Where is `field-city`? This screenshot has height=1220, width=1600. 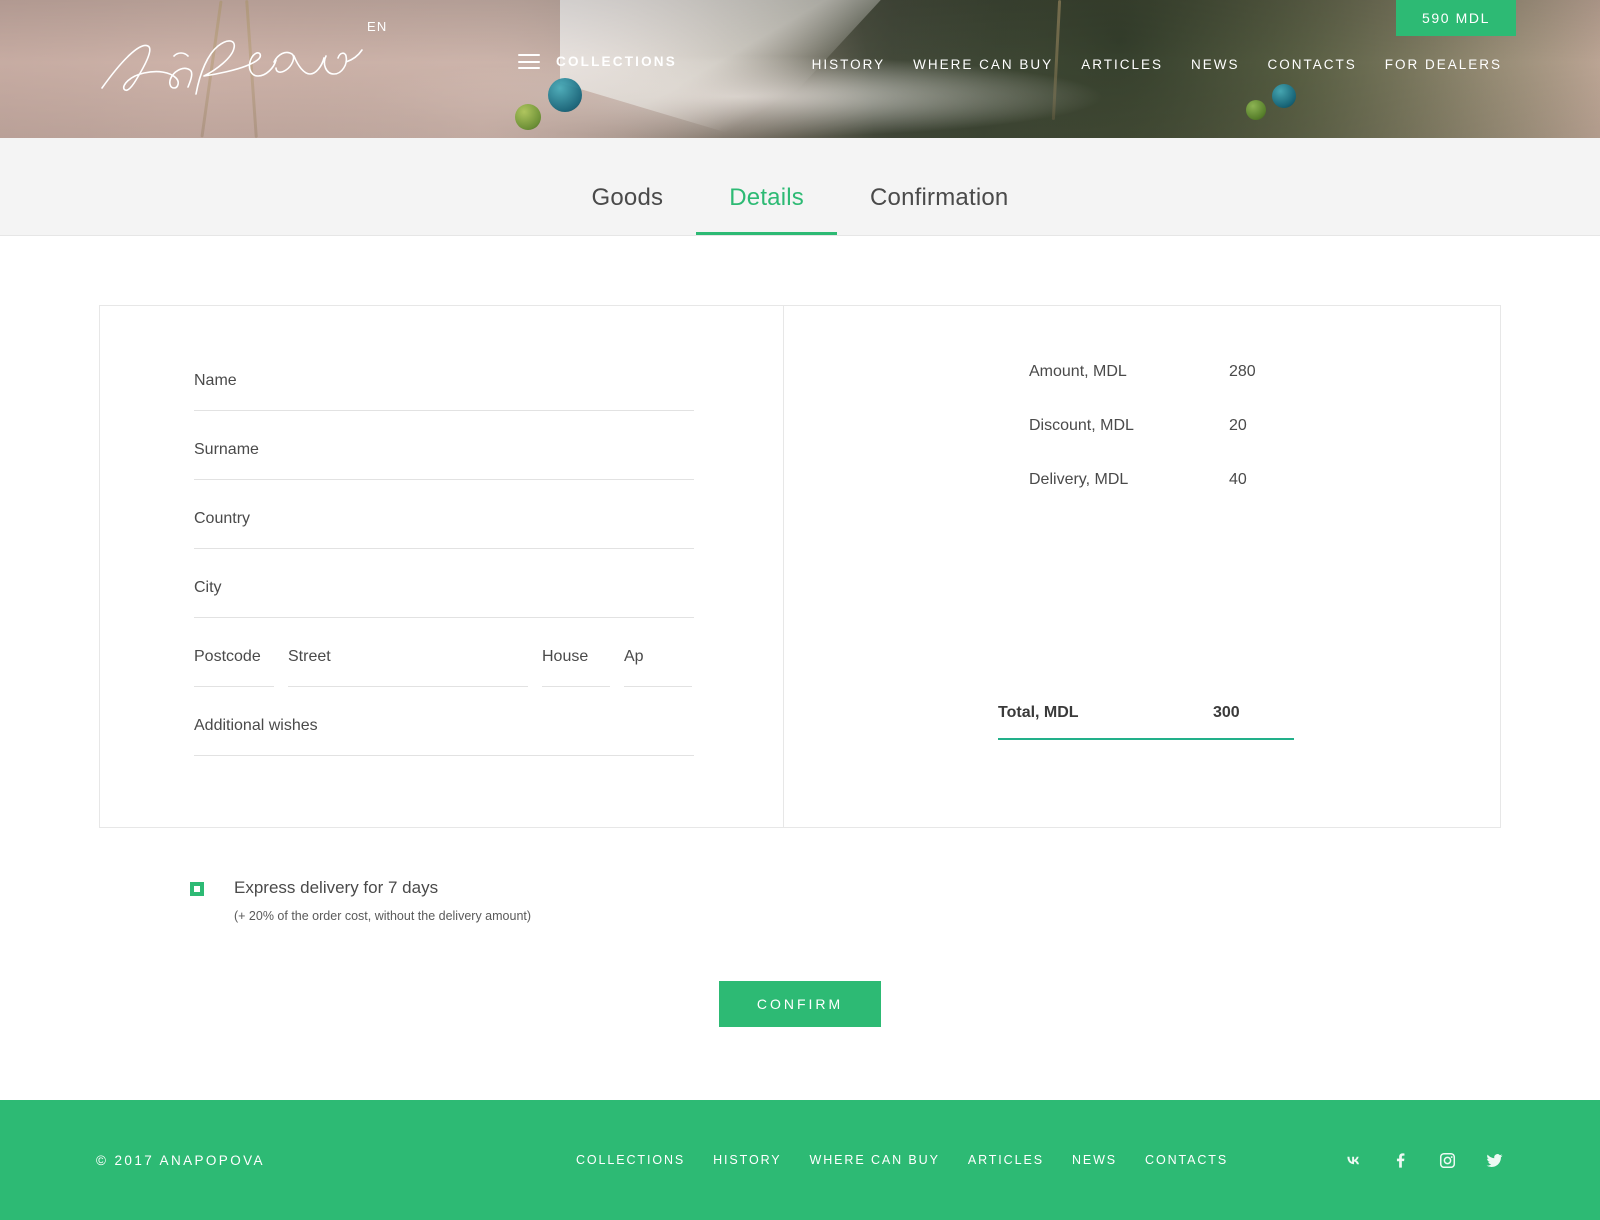
field-city is located at coordinates (444, 594).